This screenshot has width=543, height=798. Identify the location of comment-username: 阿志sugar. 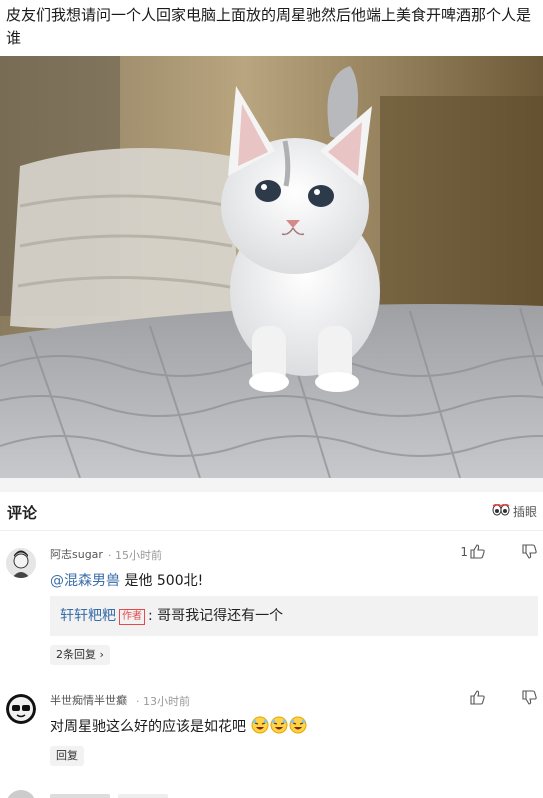
(76, 554).